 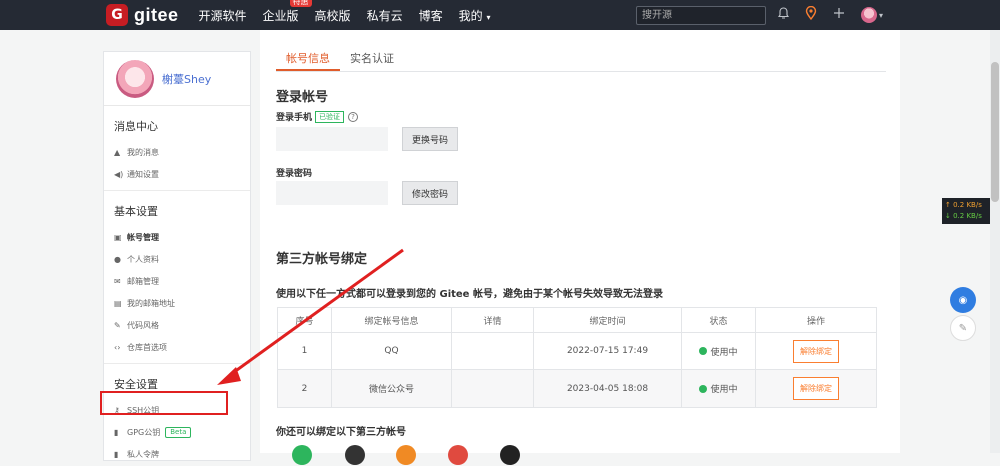 What do you see at coordinates (177, 304) in the screenshot?
I see `sidebar-item-my-email-address: ▤ 我的邮箱地址` at bounding box center [177, 304].